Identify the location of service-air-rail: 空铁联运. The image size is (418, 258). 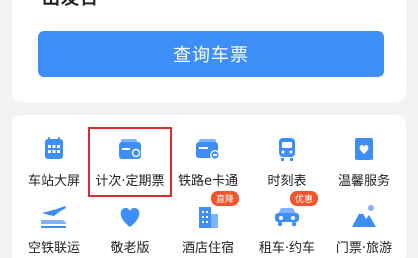
(54, 228).